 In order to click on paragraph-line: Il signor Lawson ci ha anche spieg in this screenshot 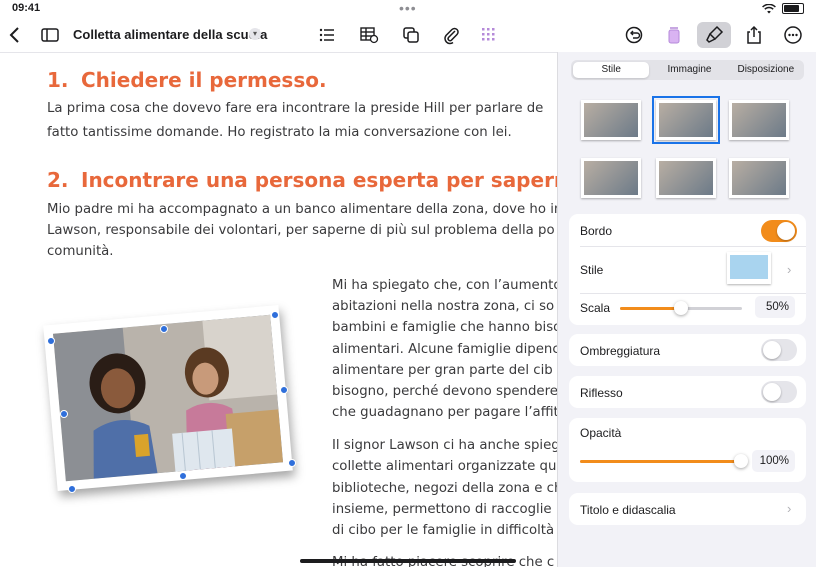, I will do `click(444, 445)`.